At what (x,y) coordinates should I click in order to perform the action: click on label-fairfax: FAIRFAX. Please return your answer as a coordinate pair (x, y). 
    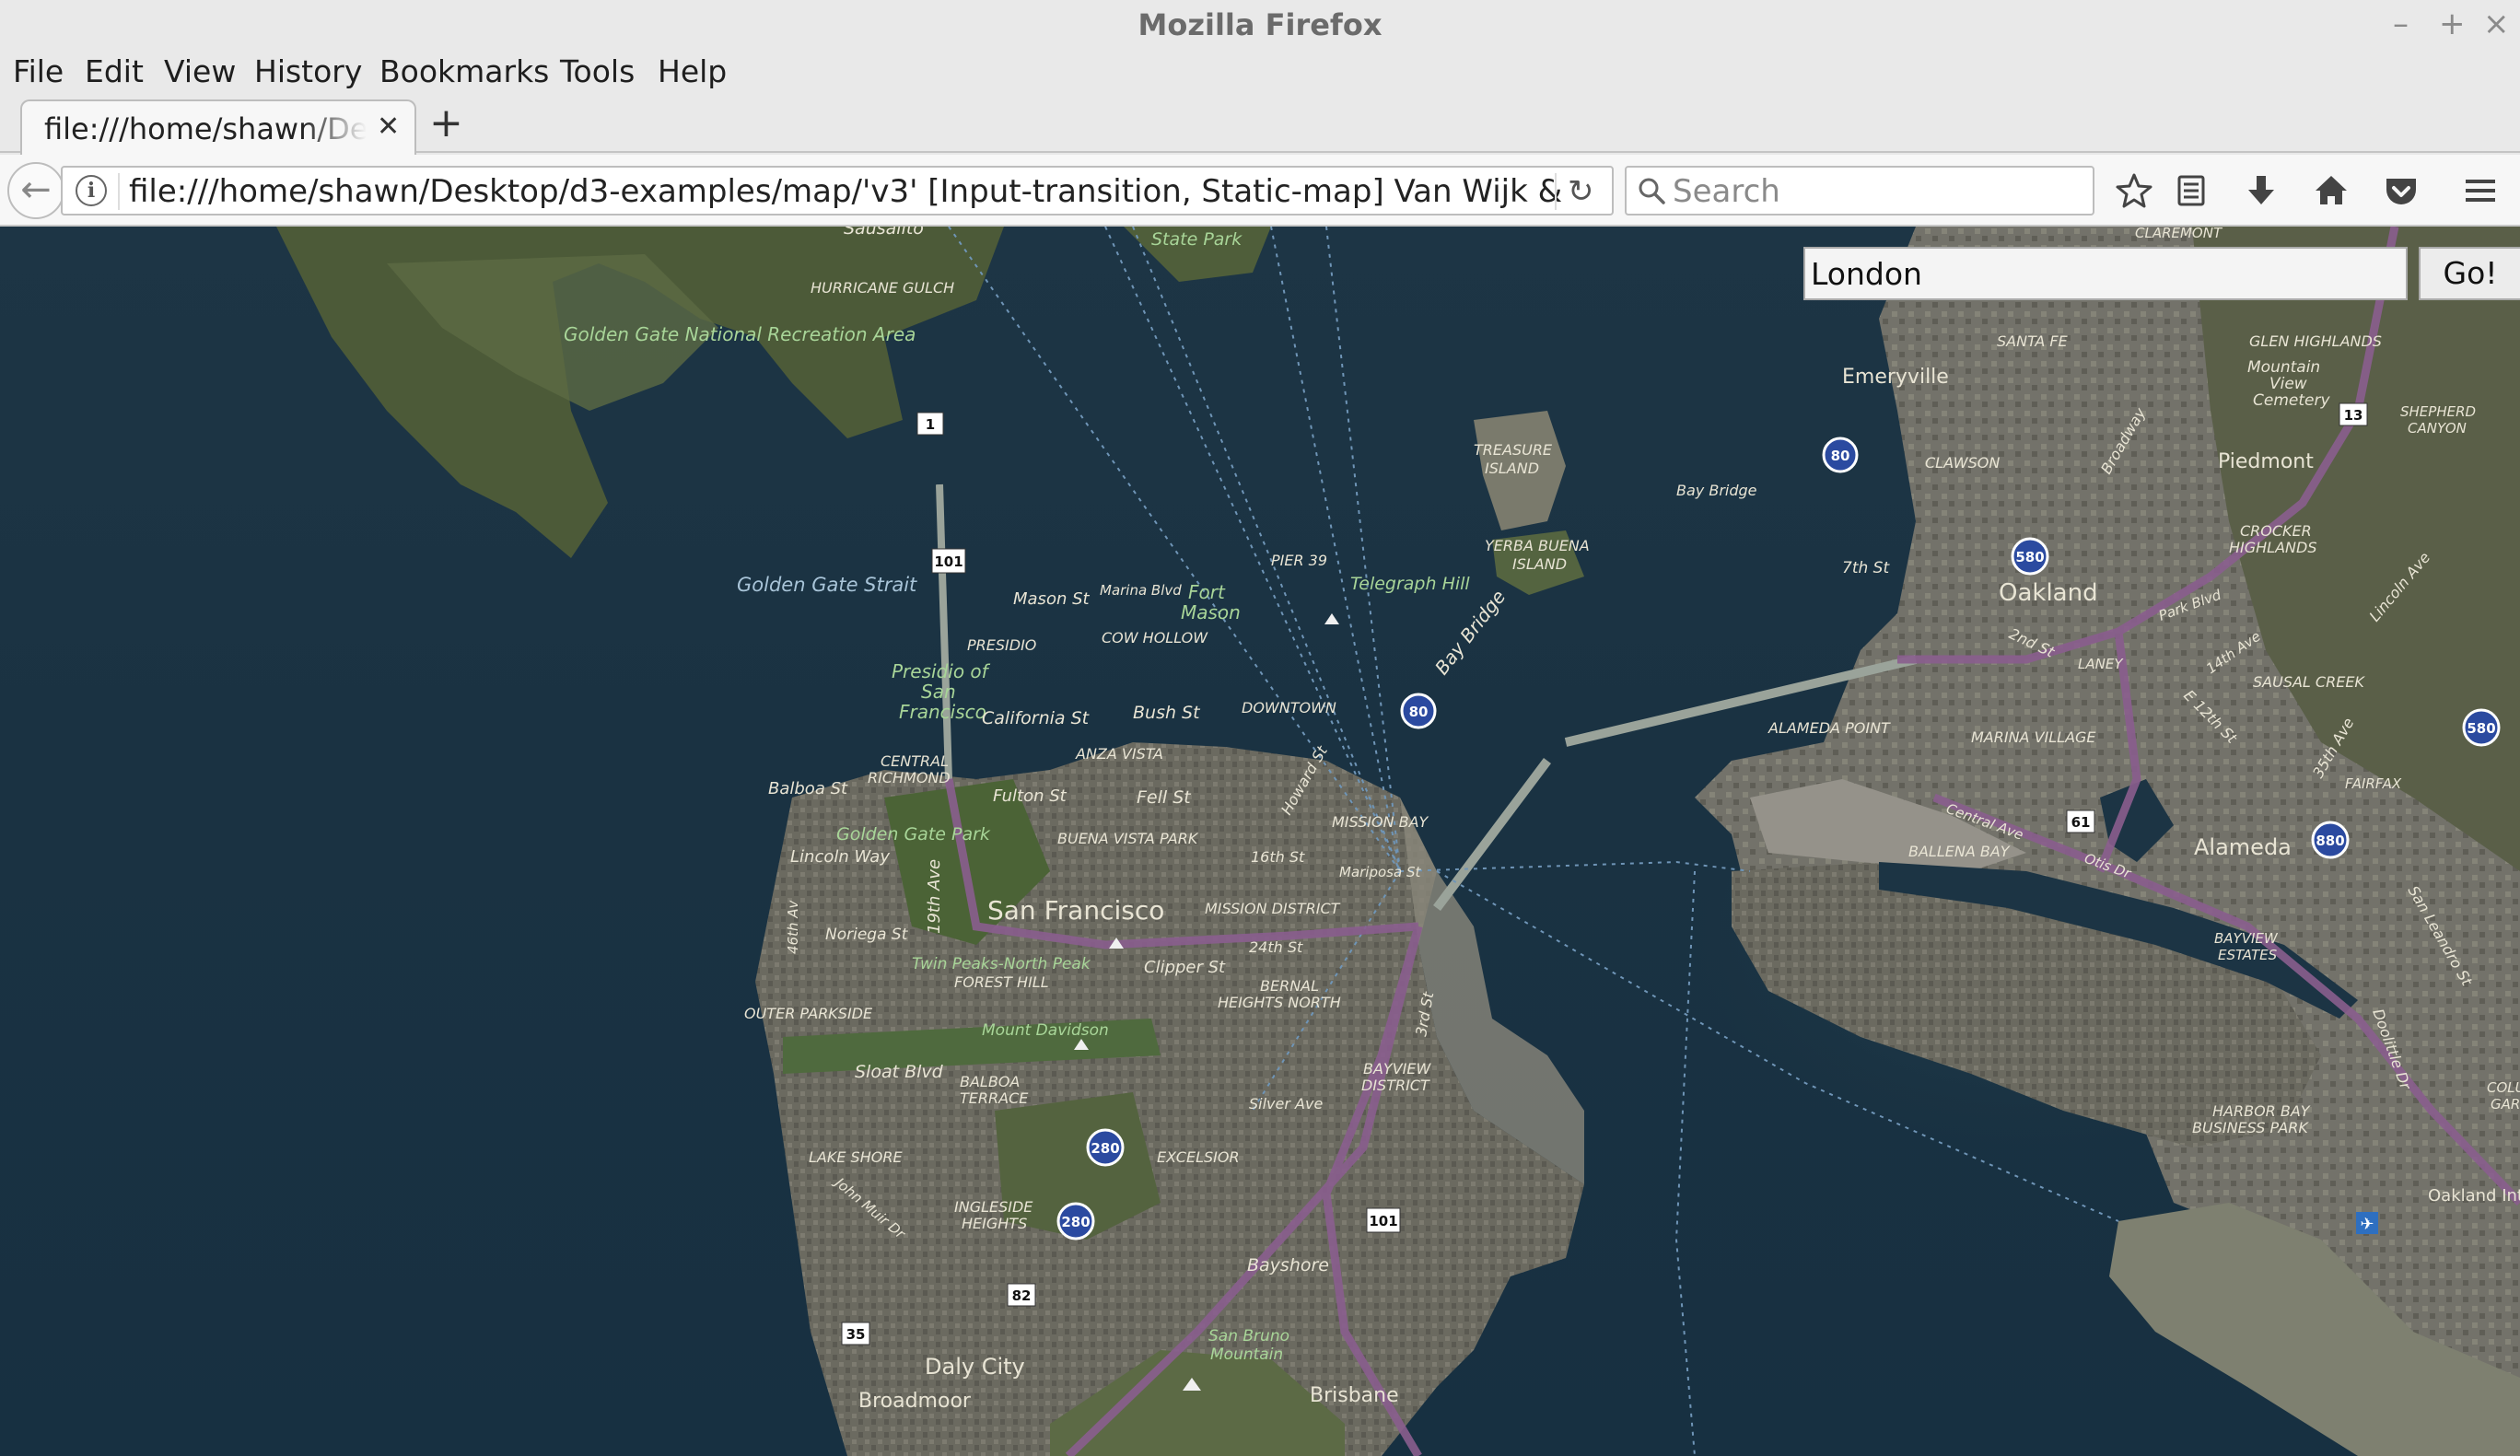
    Looking at the image, I should click on (2373, 783).